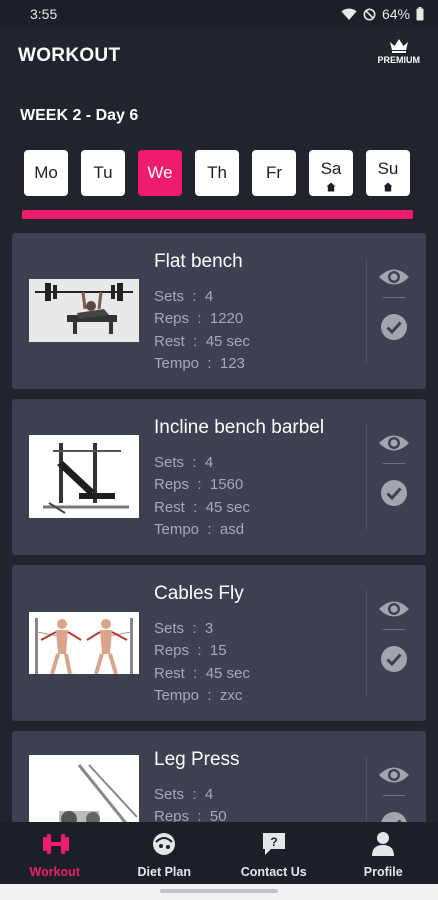  What do you see at coordinates (219, 776) in the screenshot?
I see `exercise-card: Leg PressSets : 4Reps : 50Rest : Tempo :` at bounding box center [219, 776].